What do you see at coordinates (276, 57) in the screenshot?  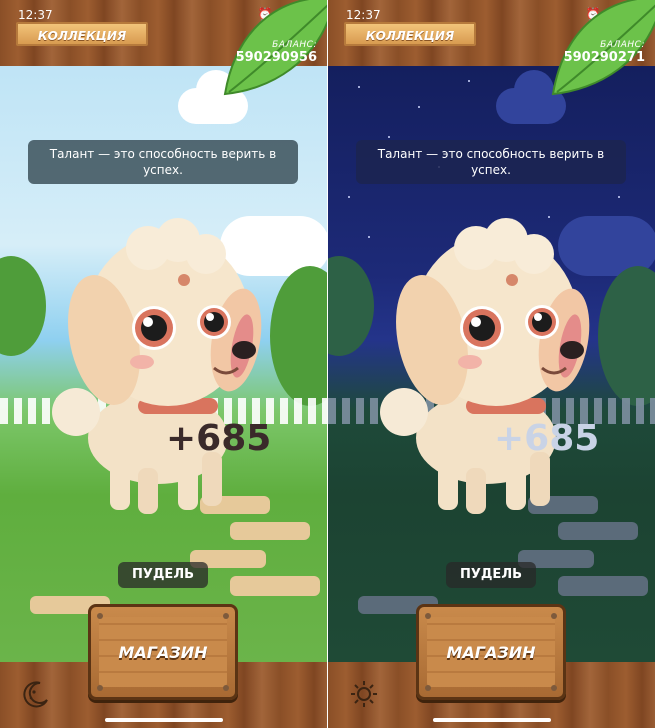 I see `balance-value: 590290956` at bounding box center [276, 57].